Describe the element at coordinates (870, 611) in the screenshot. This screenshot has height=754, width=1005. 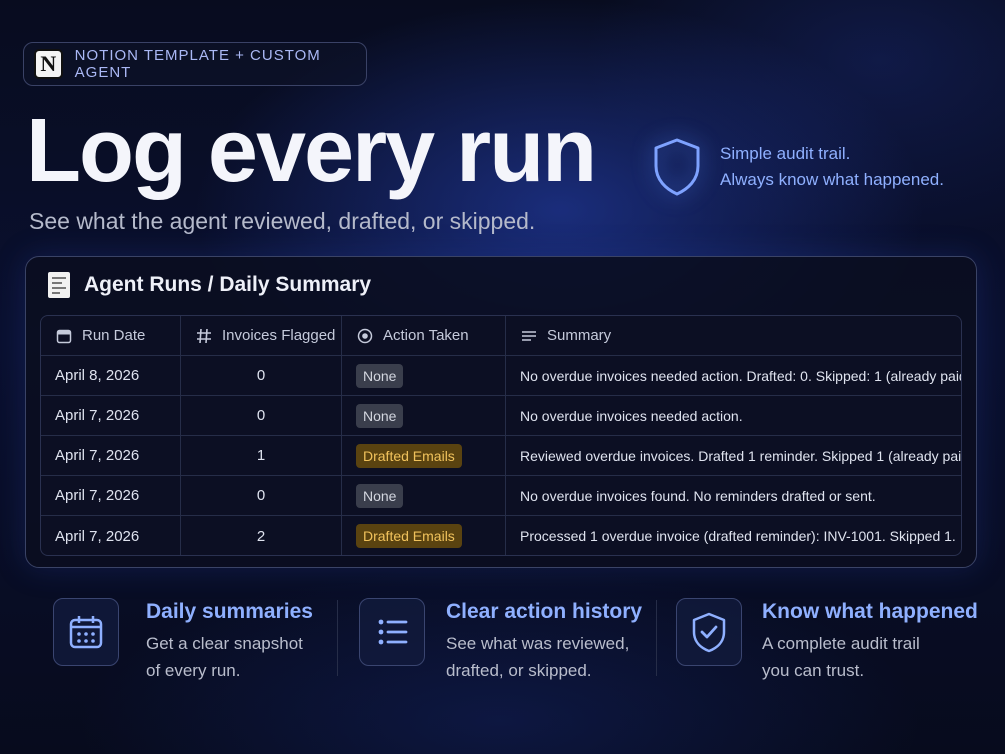
I see `feature-title: Know what happened` at that location.